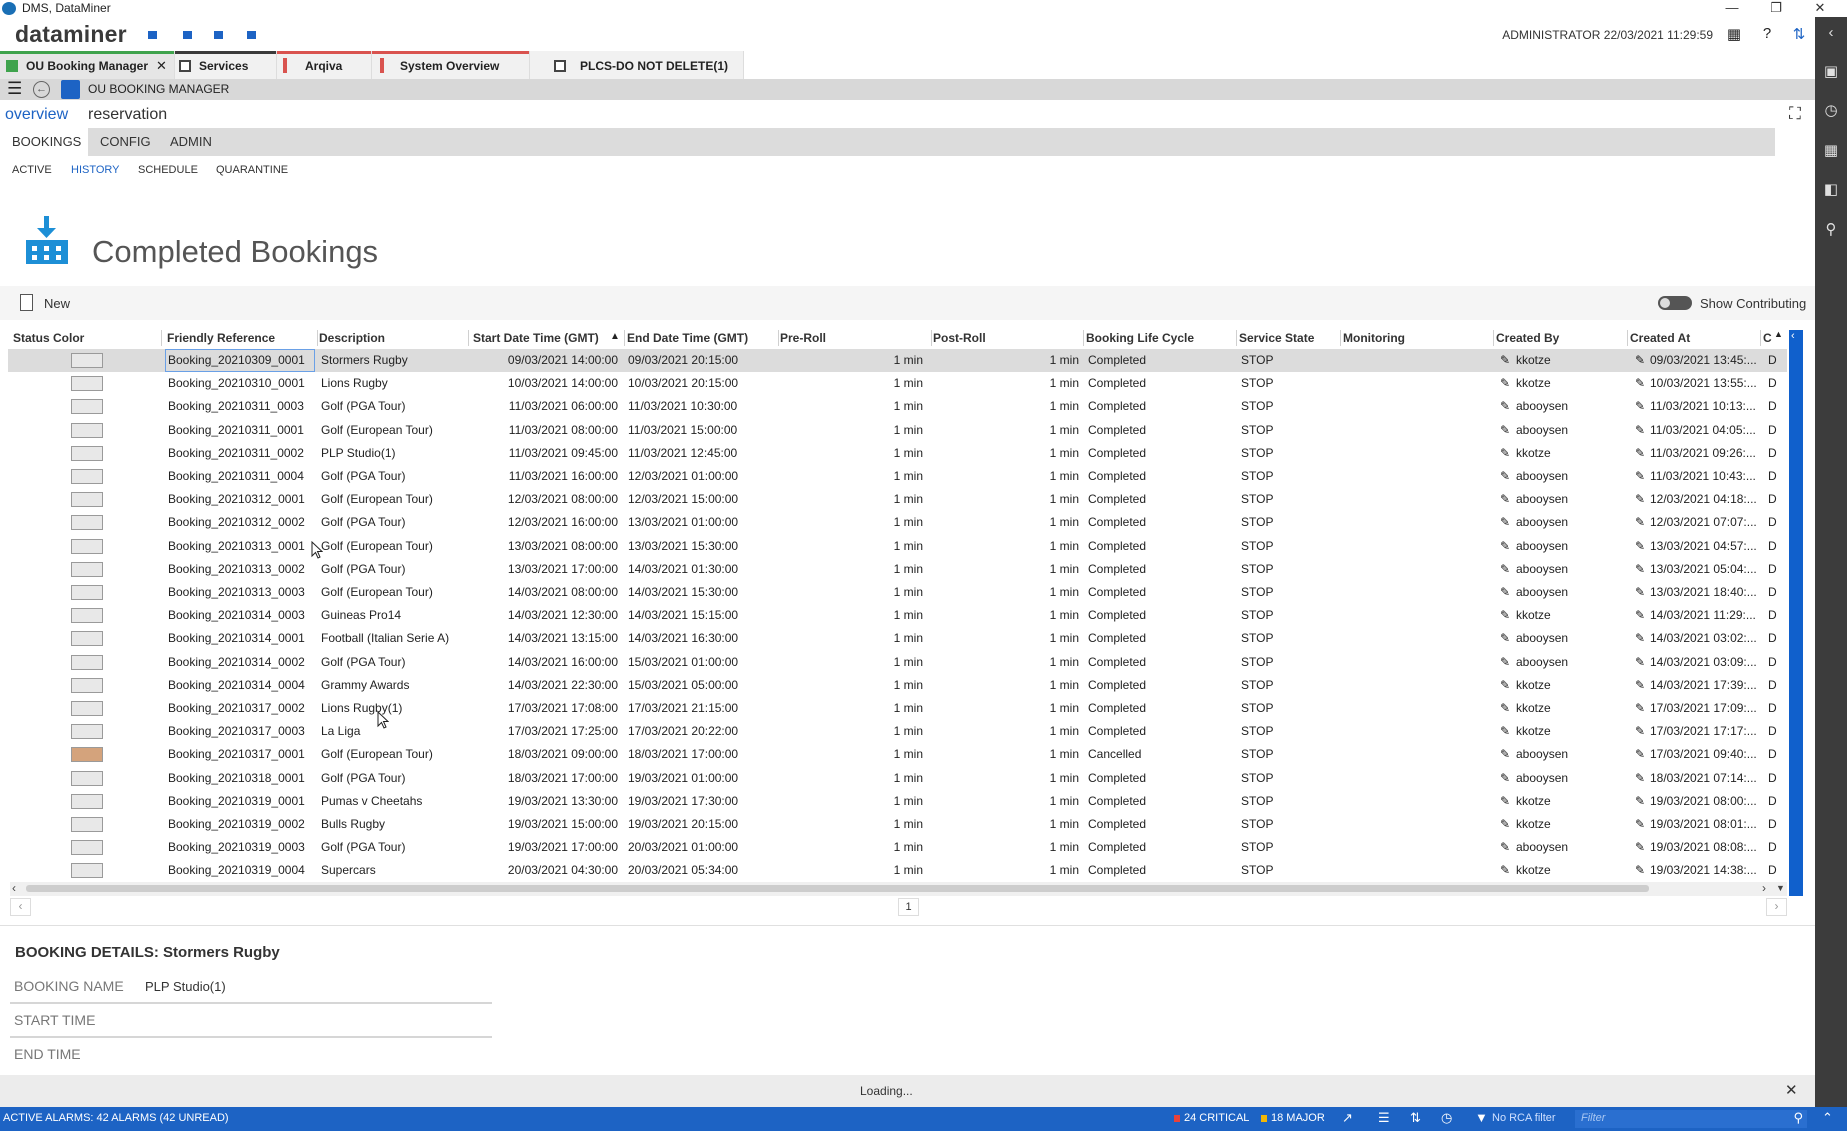 Image resolution: width=1847 pixels, height=1131 pixels. I want to click on trend-icon: ↗, so click(1347, 1118).